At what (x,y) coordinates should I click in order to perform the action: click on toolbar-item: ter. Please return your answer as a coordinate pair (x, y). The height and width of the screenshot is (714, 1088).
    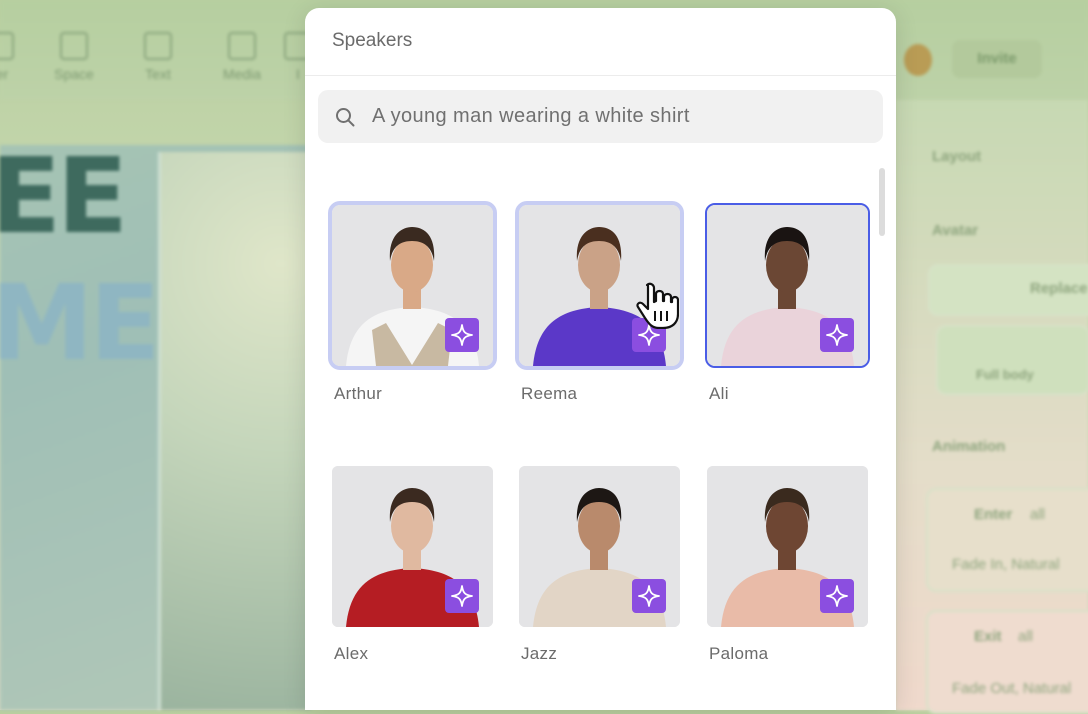
    Looking at the image, I should click on (15, 57).